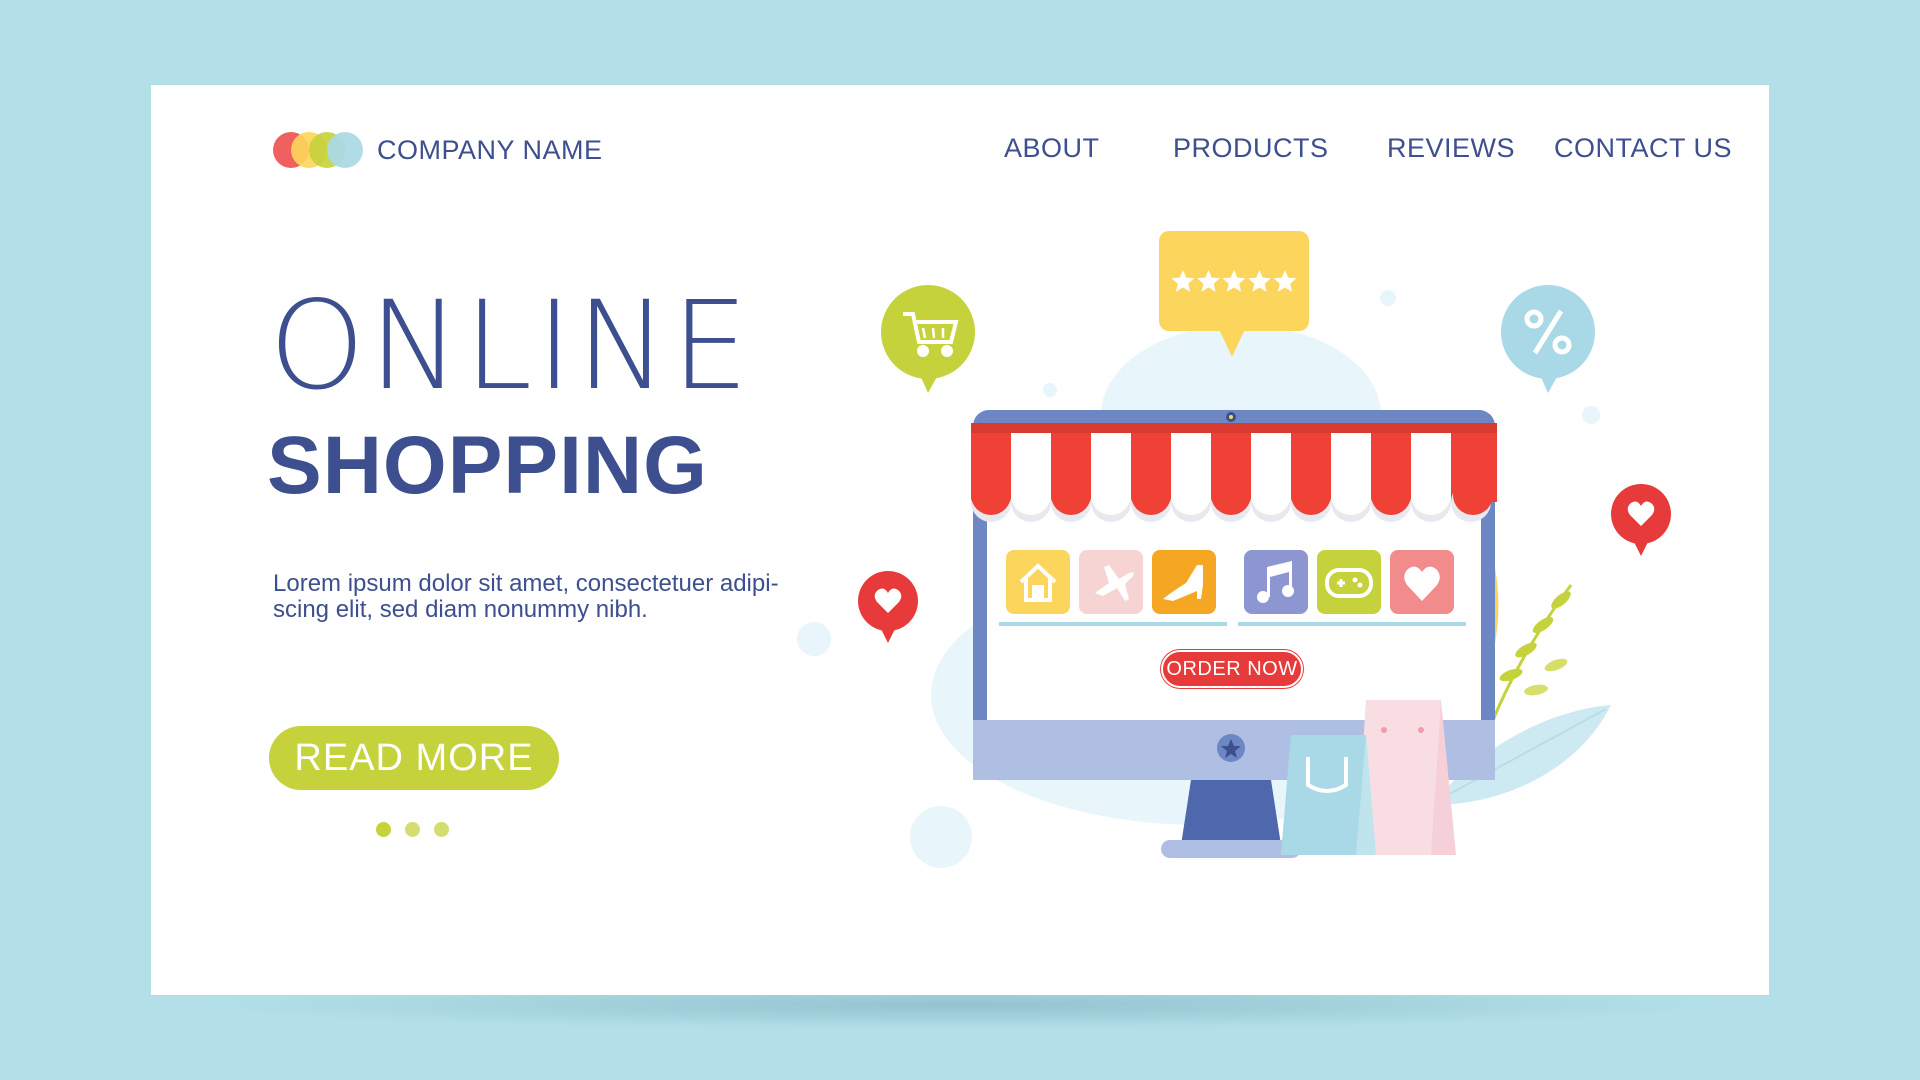 This screenshot has width=1920, height=1080. What do you see at coordinates (928, 339) in the screenshot?
I see `cart-badge-icon` at bounding box center [928, 339].